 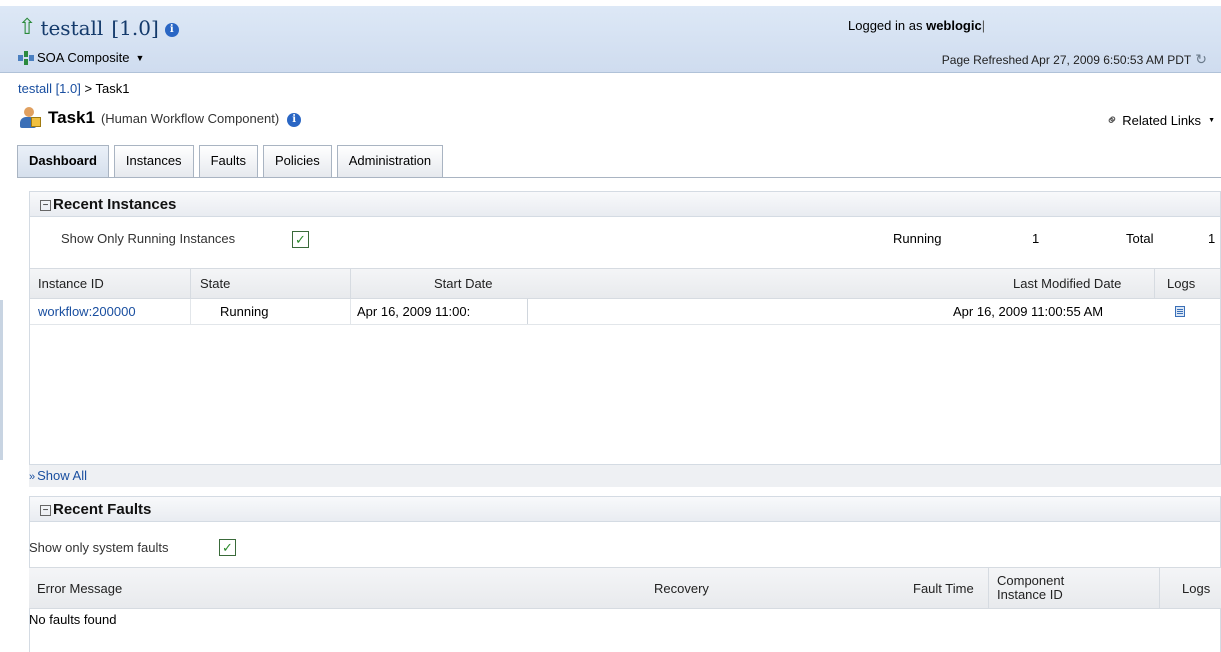 What do you see at coordinates (32, 477) in the screenshot?
I see `double-chevron-right-icon: »` at bounding box center [32, 477].